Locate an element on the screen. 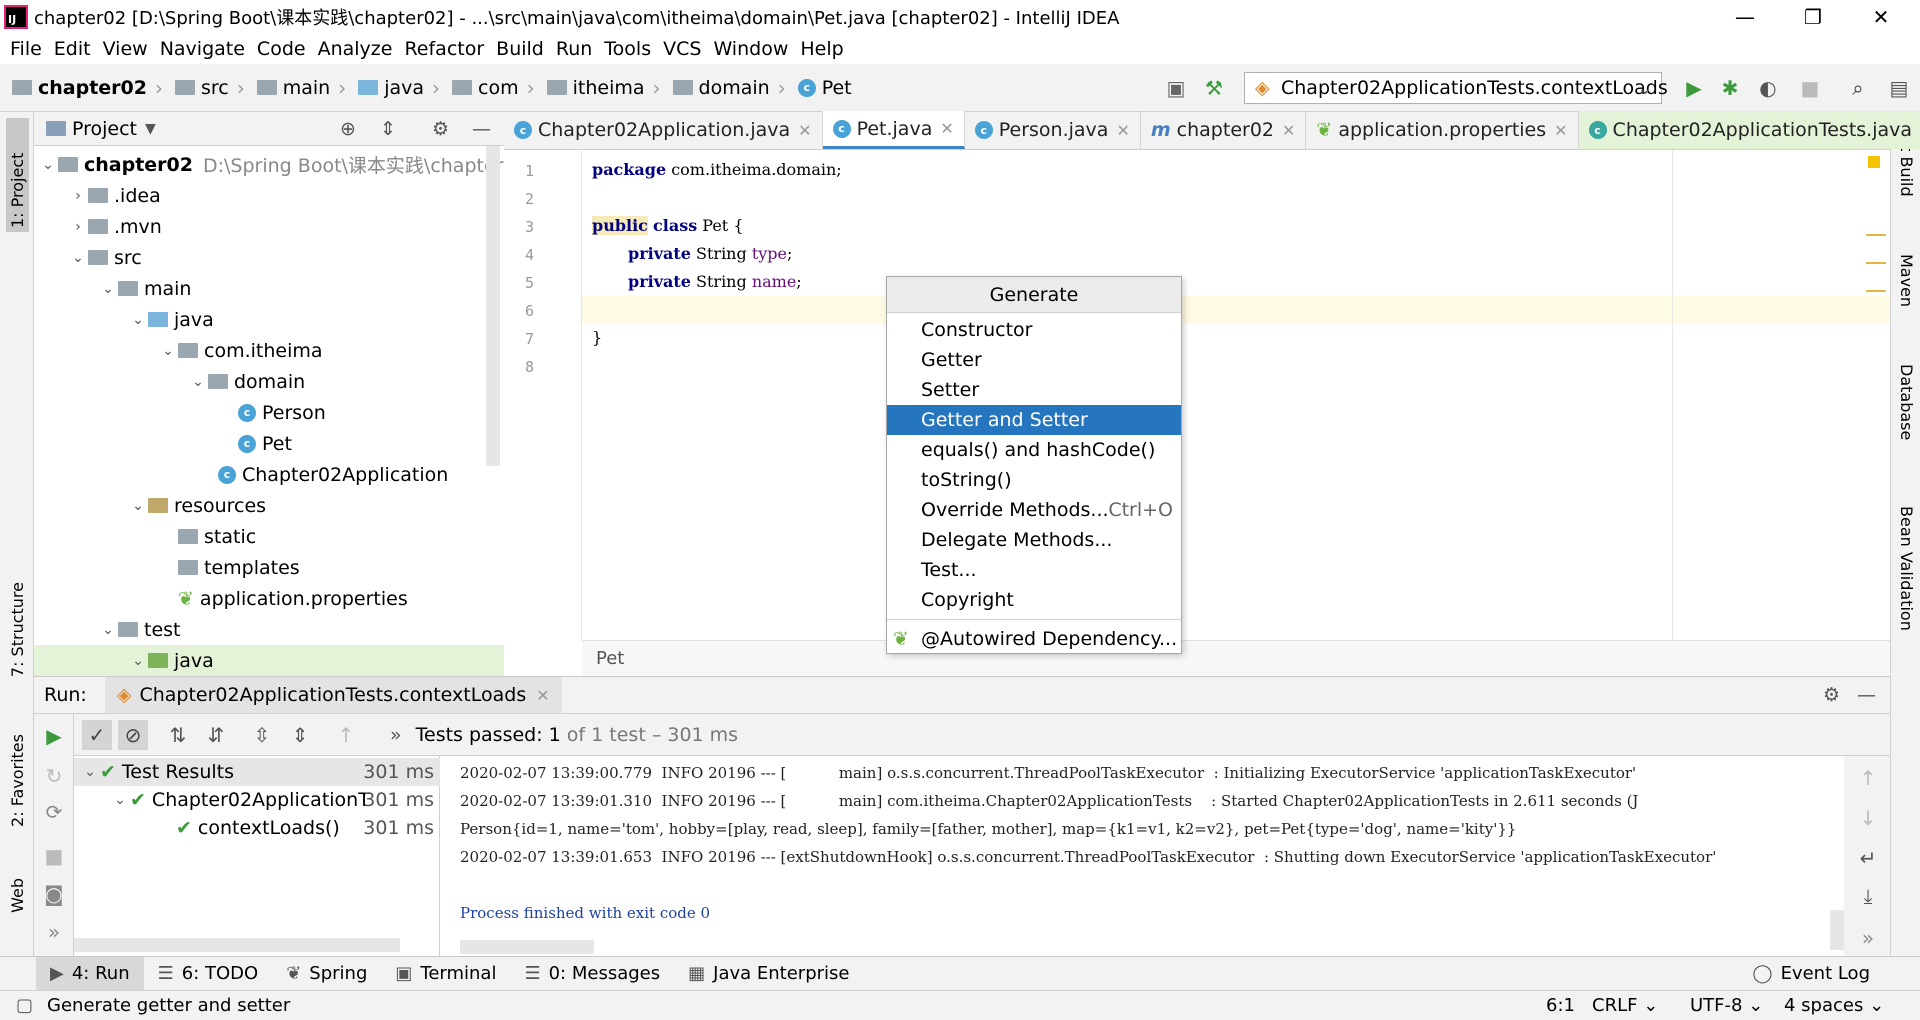 This screenshot has height=1020, width=1920. structure-tool-button: 7: Structure is located at coordinates (17, 629).